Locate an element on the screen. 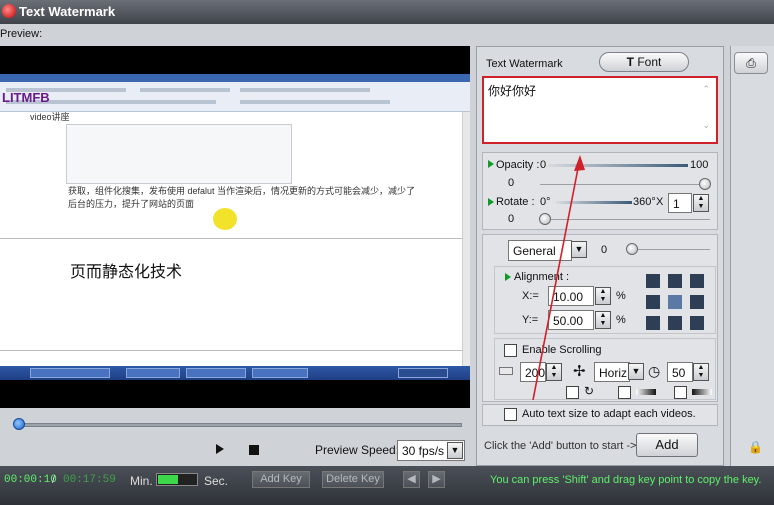  zoom-slider is located at coordinates (177, 479).